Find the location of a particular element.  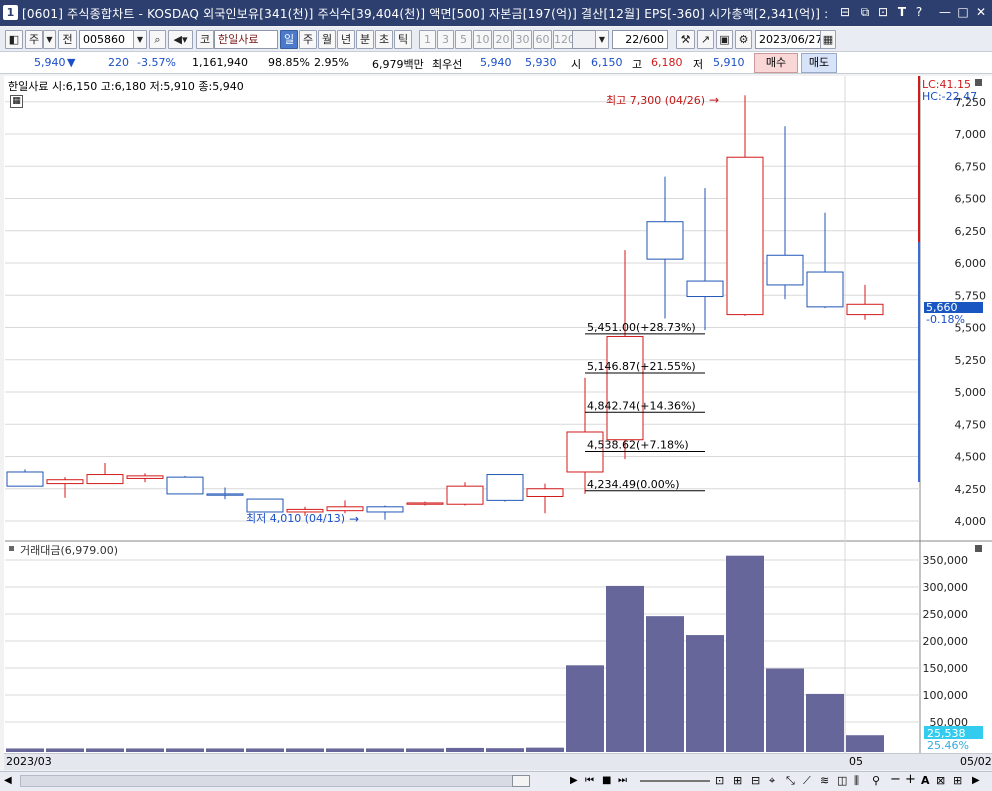

trend-tool-icon: ⟋ is located at coordinates (807, 781).